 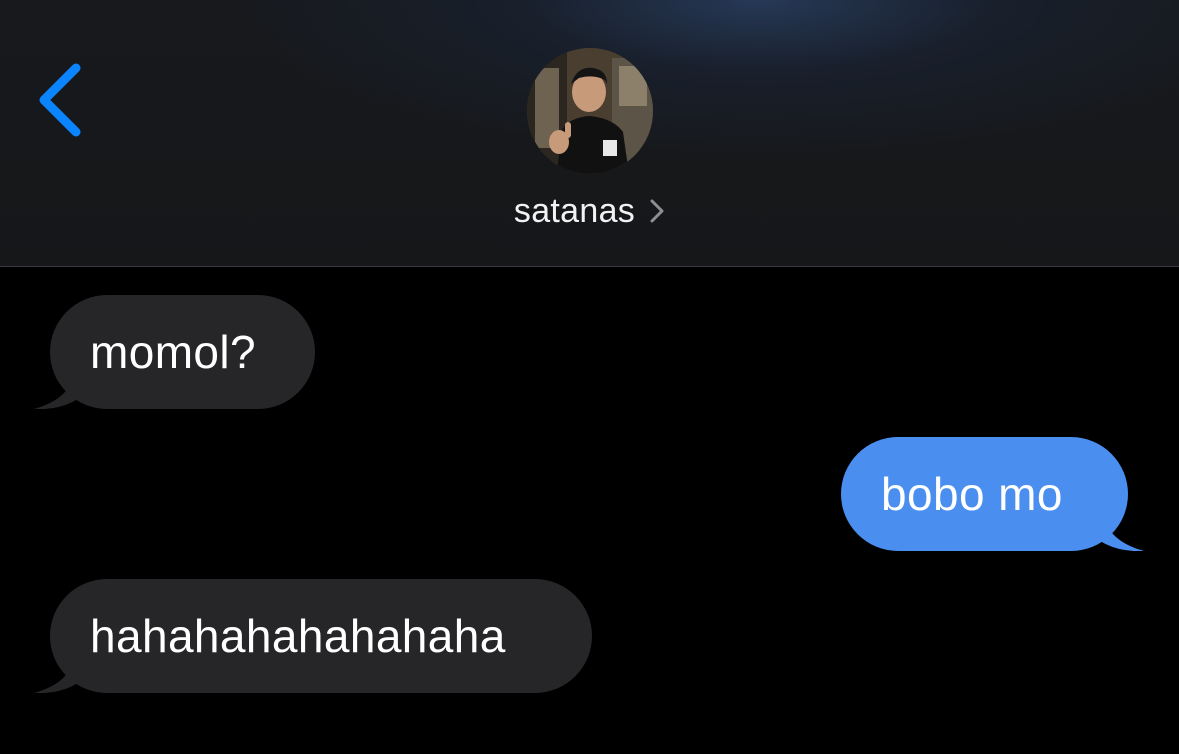 I want to click on message-bubble: hahahahahahahaha, so click(x=321, y=636).